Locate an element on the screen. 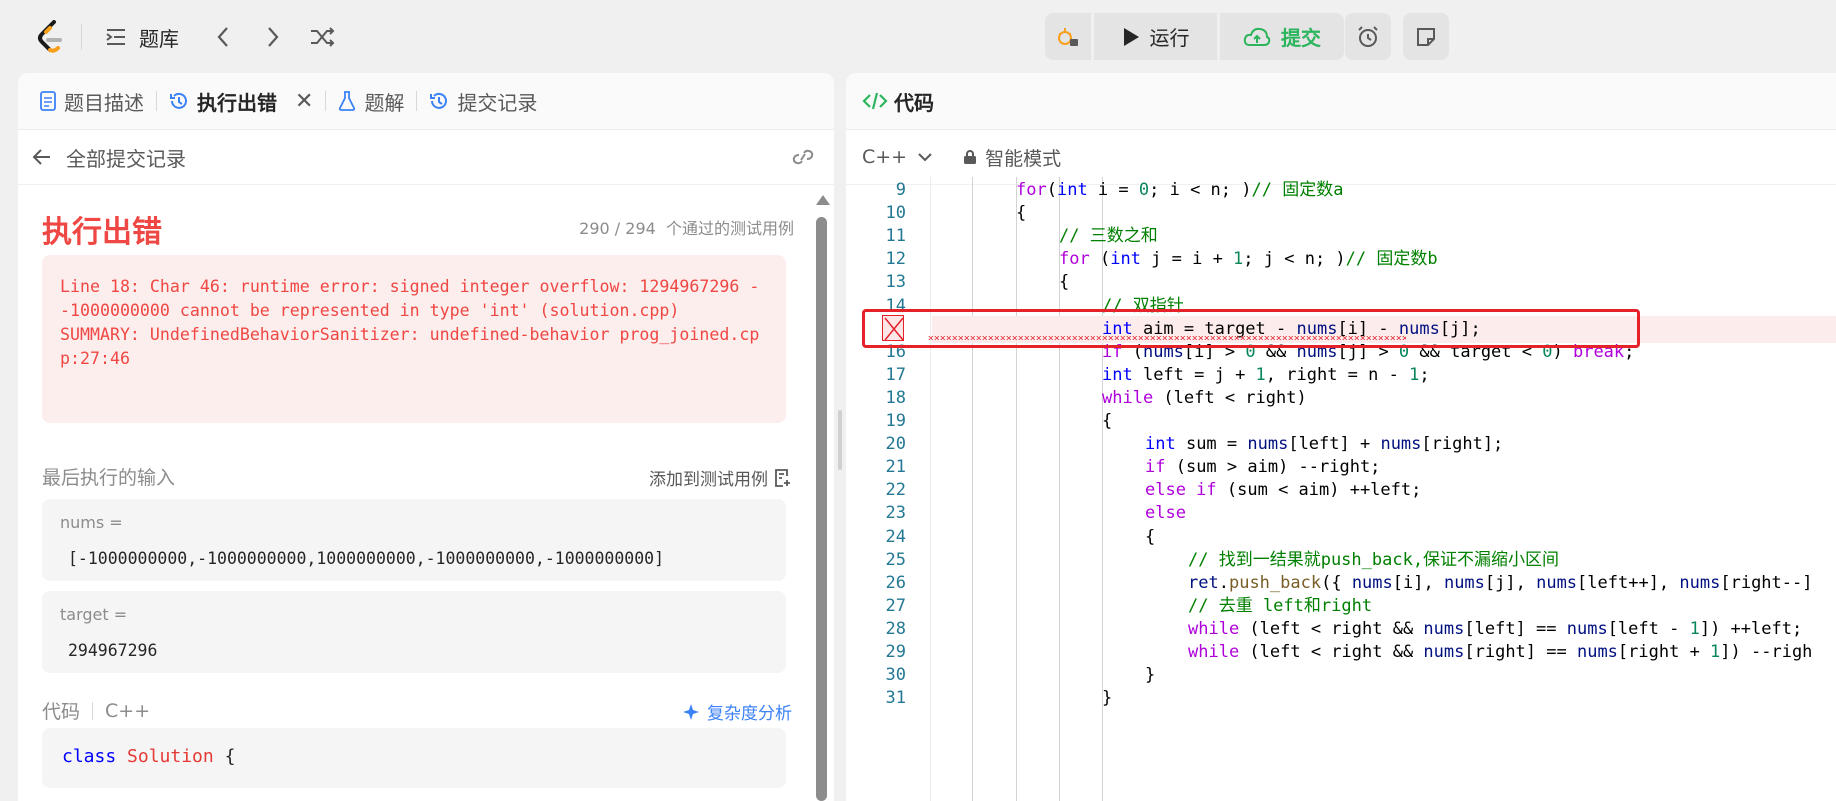 The height and width of the screenshot is (801, 1836). code-class-name: Solution is located at coordinates (170, 756).